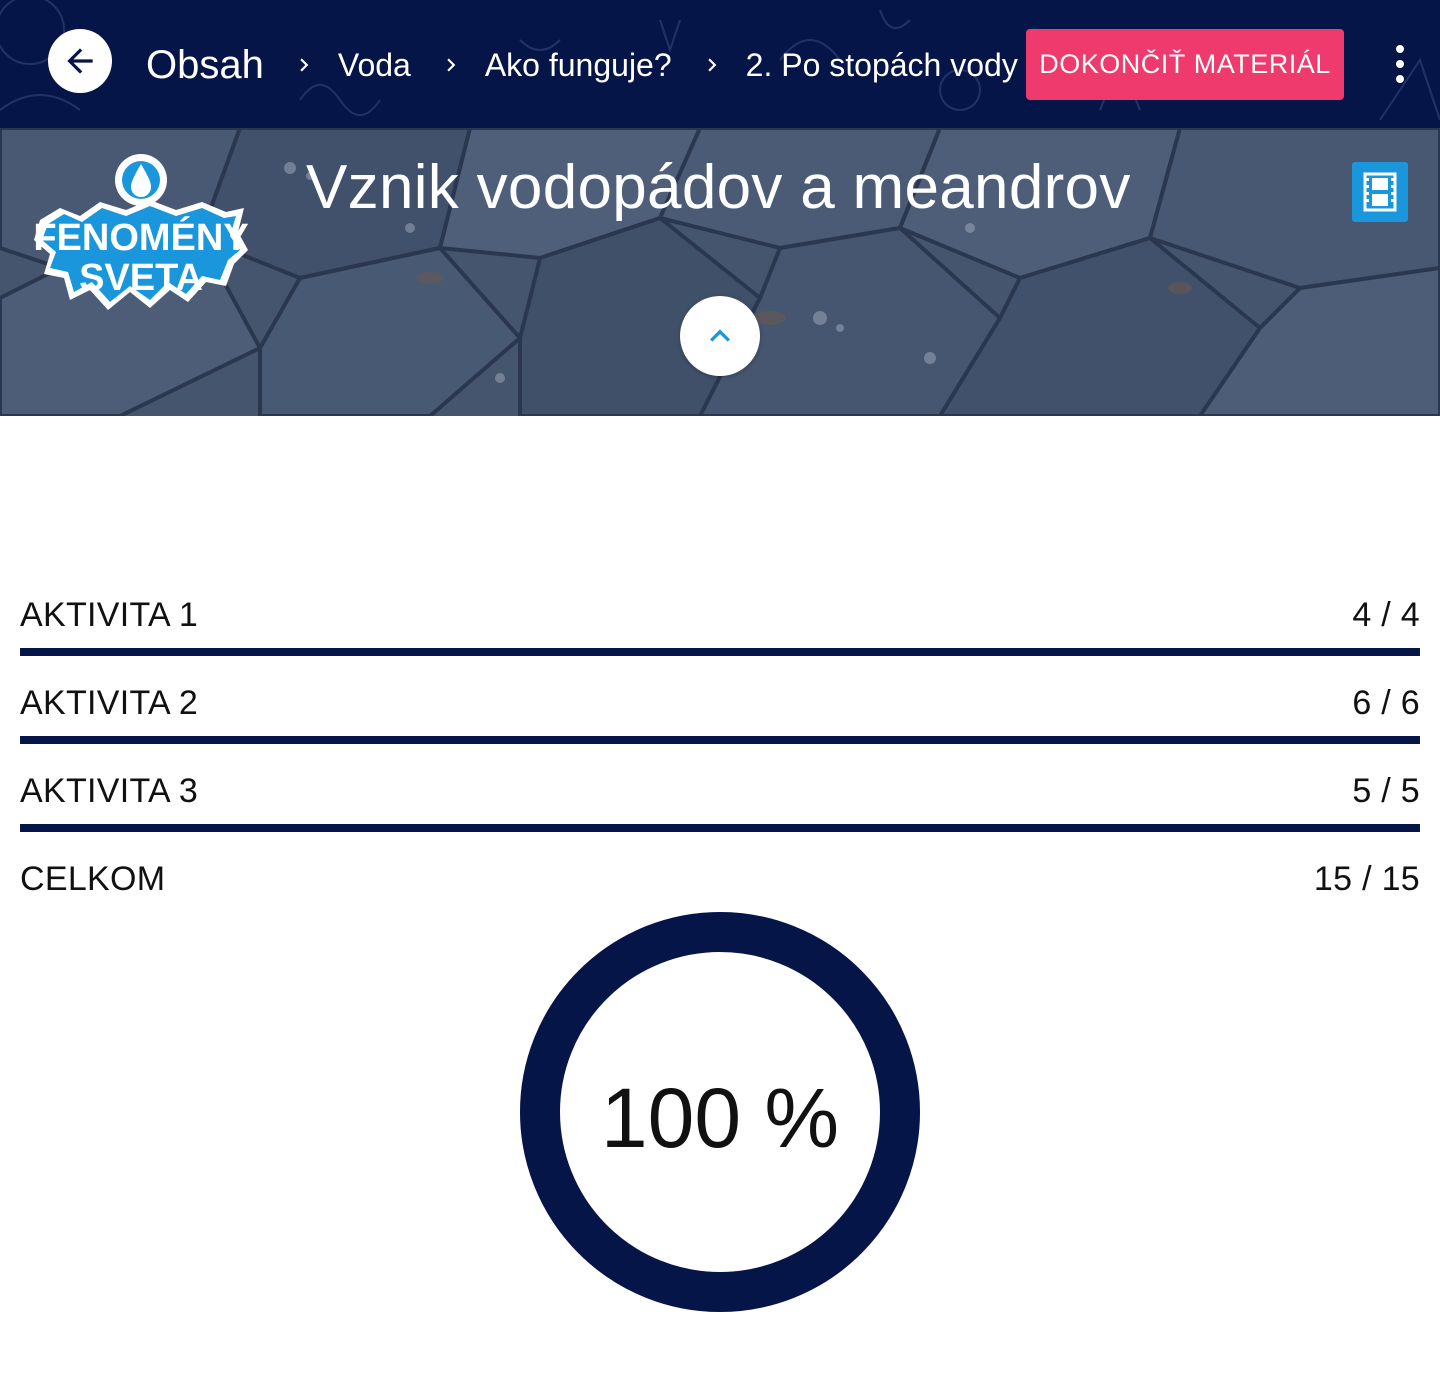  What do you see at coordinates (93, 879) in the screenshot?
I see `total-label: CELKOM` at bounding box center [93, 879].